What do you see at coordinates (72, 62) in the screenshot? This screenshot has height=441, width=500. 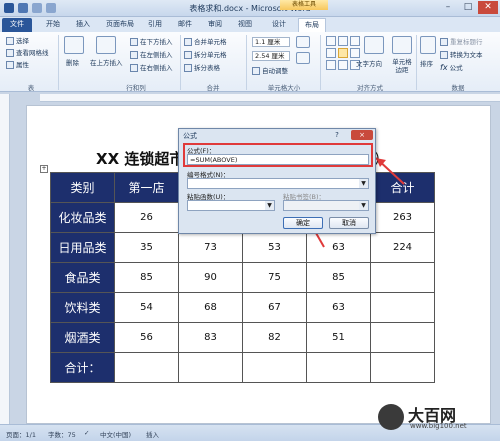 I see `delete-button: 删除` at bounding box center [72, 62].